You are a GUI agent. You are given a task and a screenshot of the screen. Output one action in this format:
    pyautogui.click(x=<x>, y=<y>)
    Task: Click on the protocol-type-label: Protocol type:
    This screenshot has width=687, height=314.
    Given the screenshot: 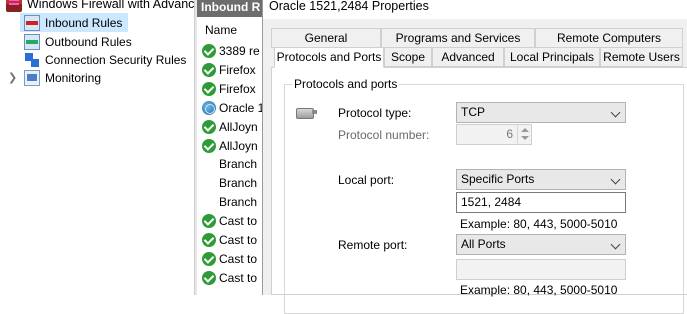 What is the action you would take?
    pyautogui.click(x=375, y=113)
    